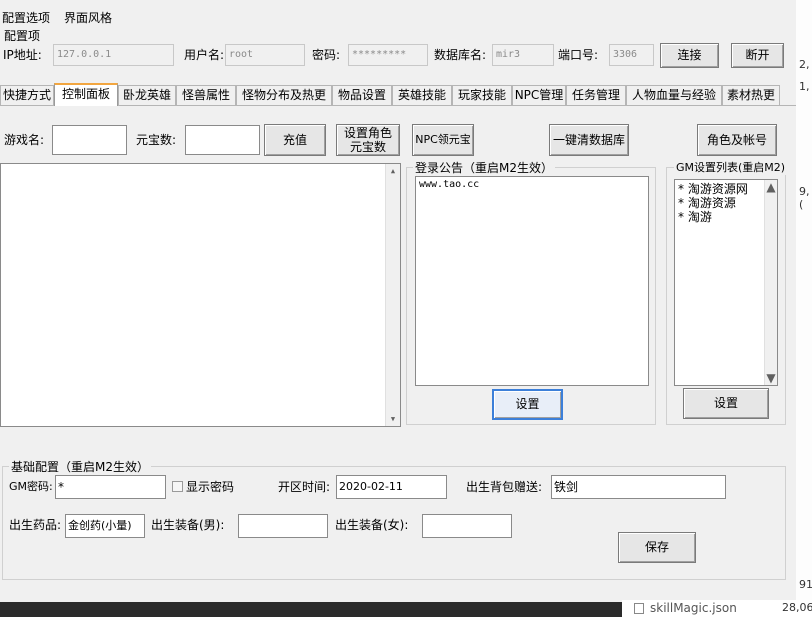  What do you see at coordinates (177, 486) in the screenshot?
I see `show-password-checkbox` at bounding box center [177, 486].